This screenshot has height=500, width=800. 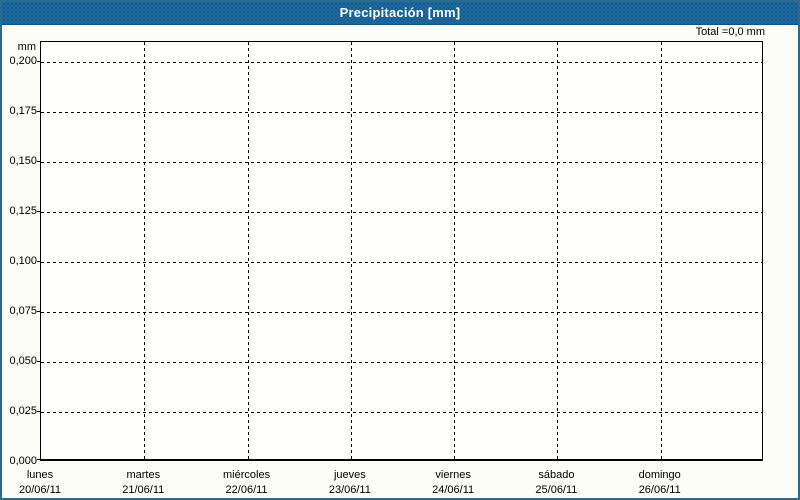 I want to click on y-tick-label: 0,125, so click(x=23, y=211).